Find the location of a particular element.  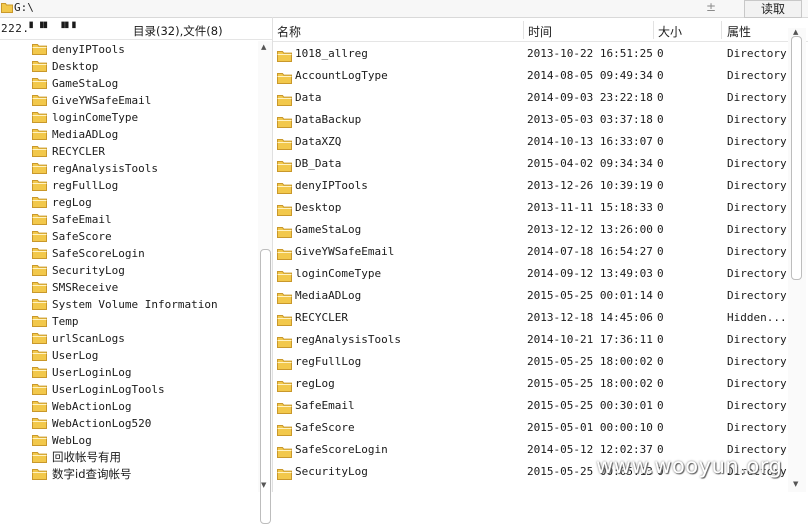

file-name-cell: GiveYWSafeEmail is located at coordinates (345, 251).